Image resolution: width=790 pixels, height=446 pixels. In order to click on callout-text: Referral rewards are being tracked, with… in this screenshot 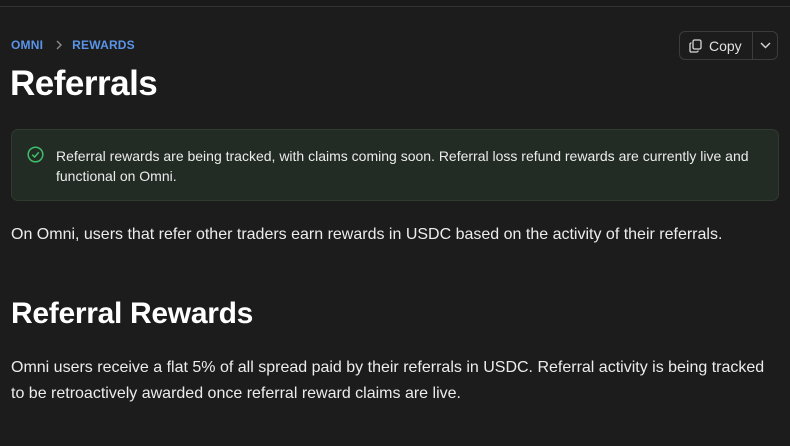, I will do `click(402, 166)`.